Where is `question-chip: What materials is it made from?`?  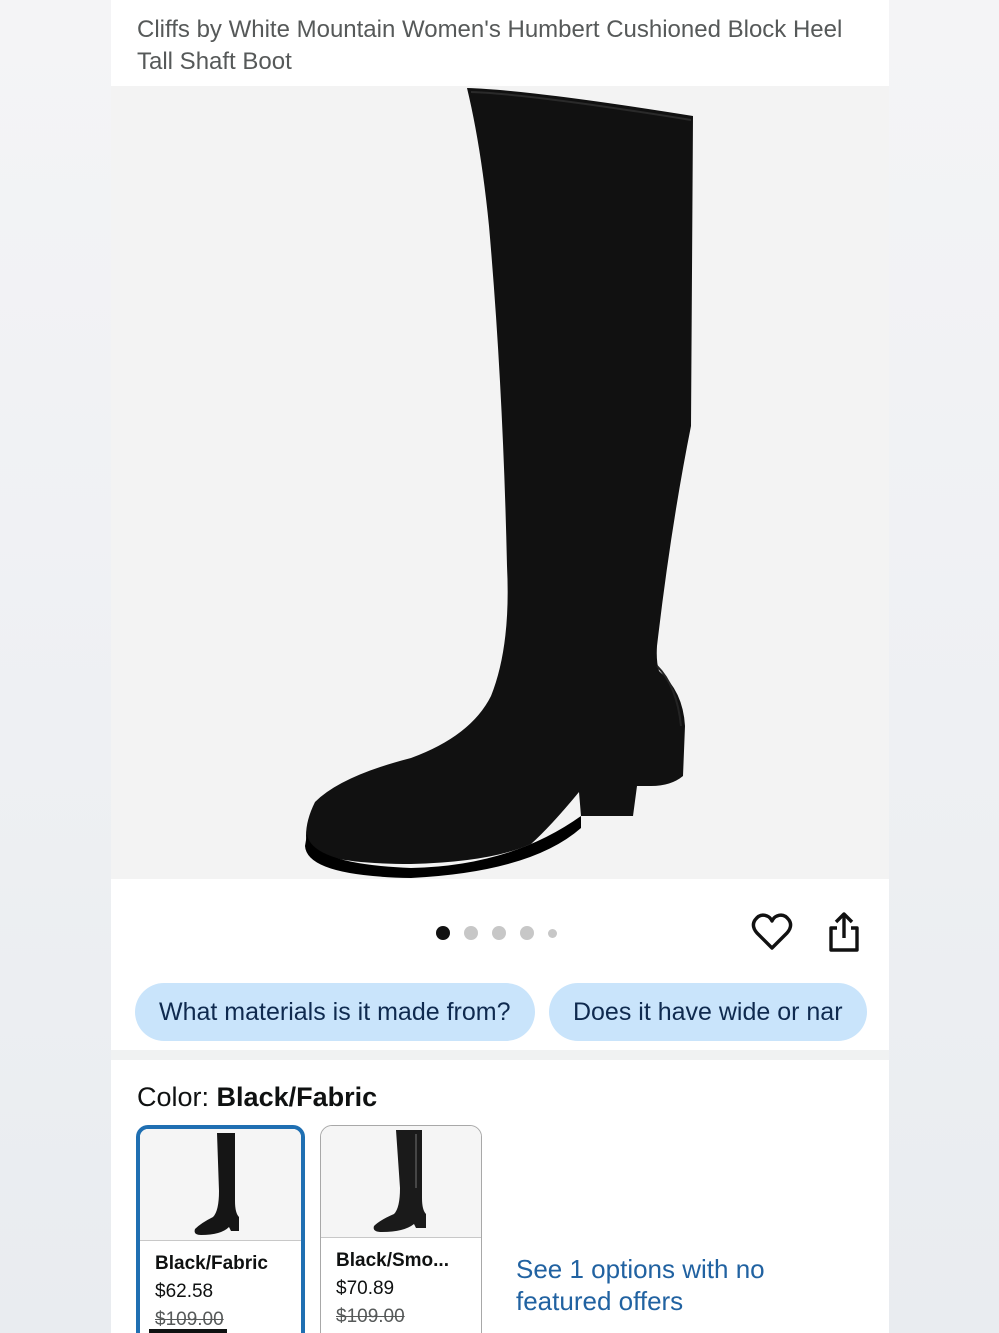
question-chip: What materials is it made from? is located at coordinates (335, 1012).